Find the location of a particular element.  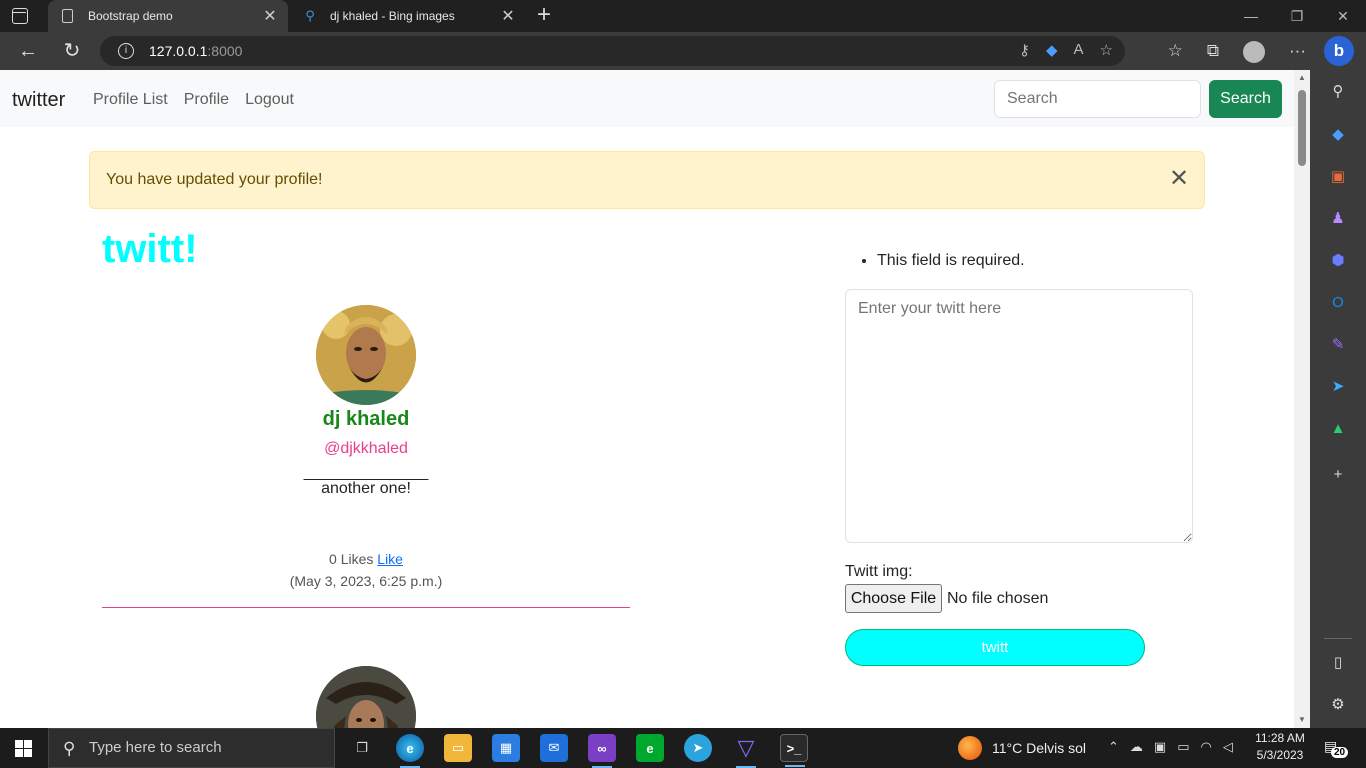

weather-widget: 11°C Delvis sol is located at coordinates (1022, 748).